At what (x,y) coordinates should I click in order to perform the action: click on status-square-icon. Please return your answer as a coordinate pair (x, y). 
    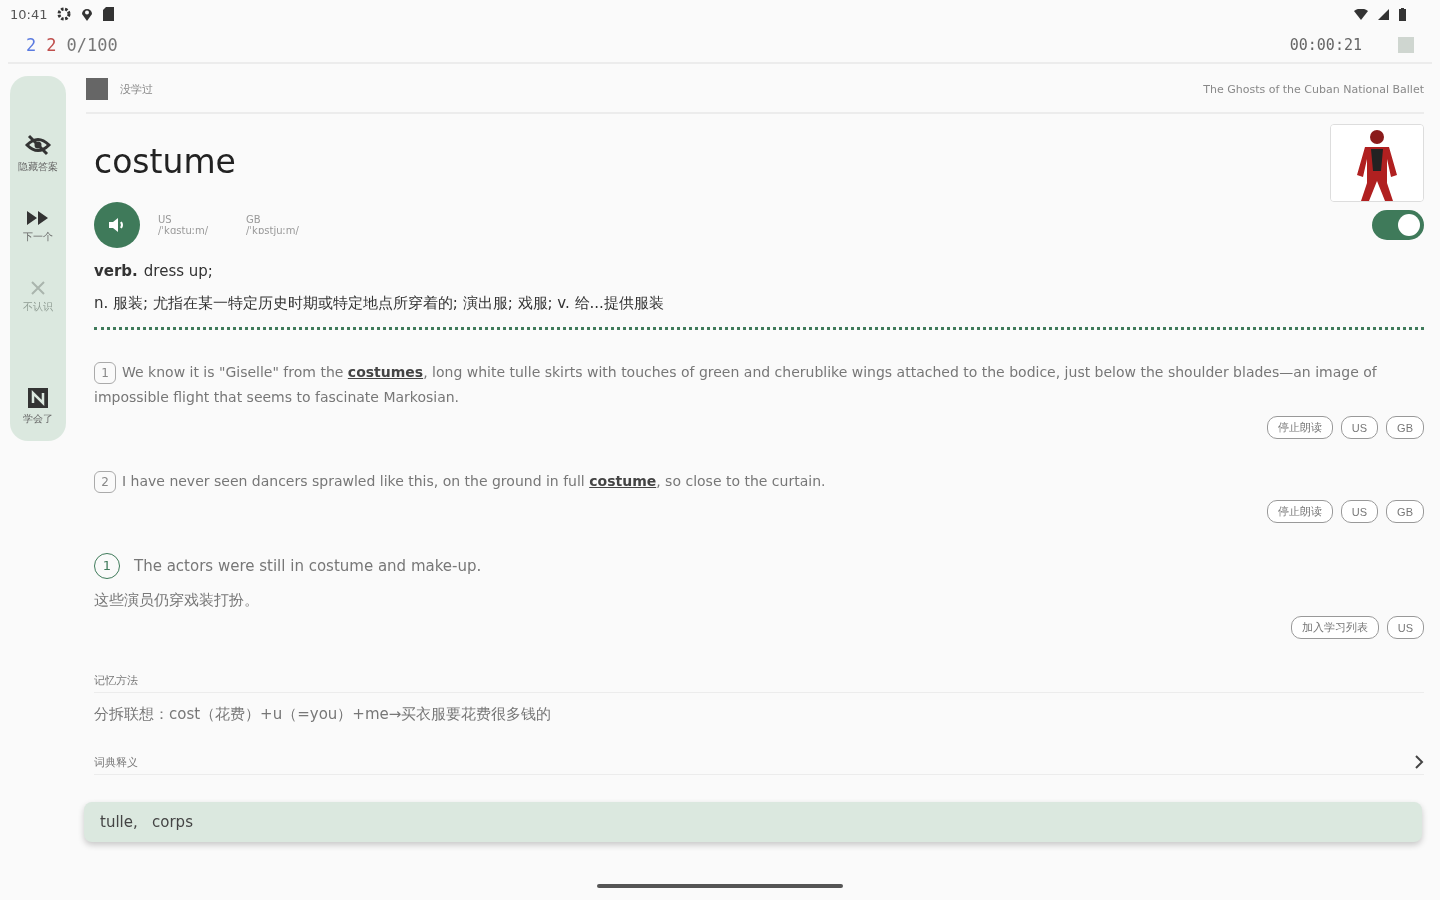
    Looking at the image, I should click on (97, 89).